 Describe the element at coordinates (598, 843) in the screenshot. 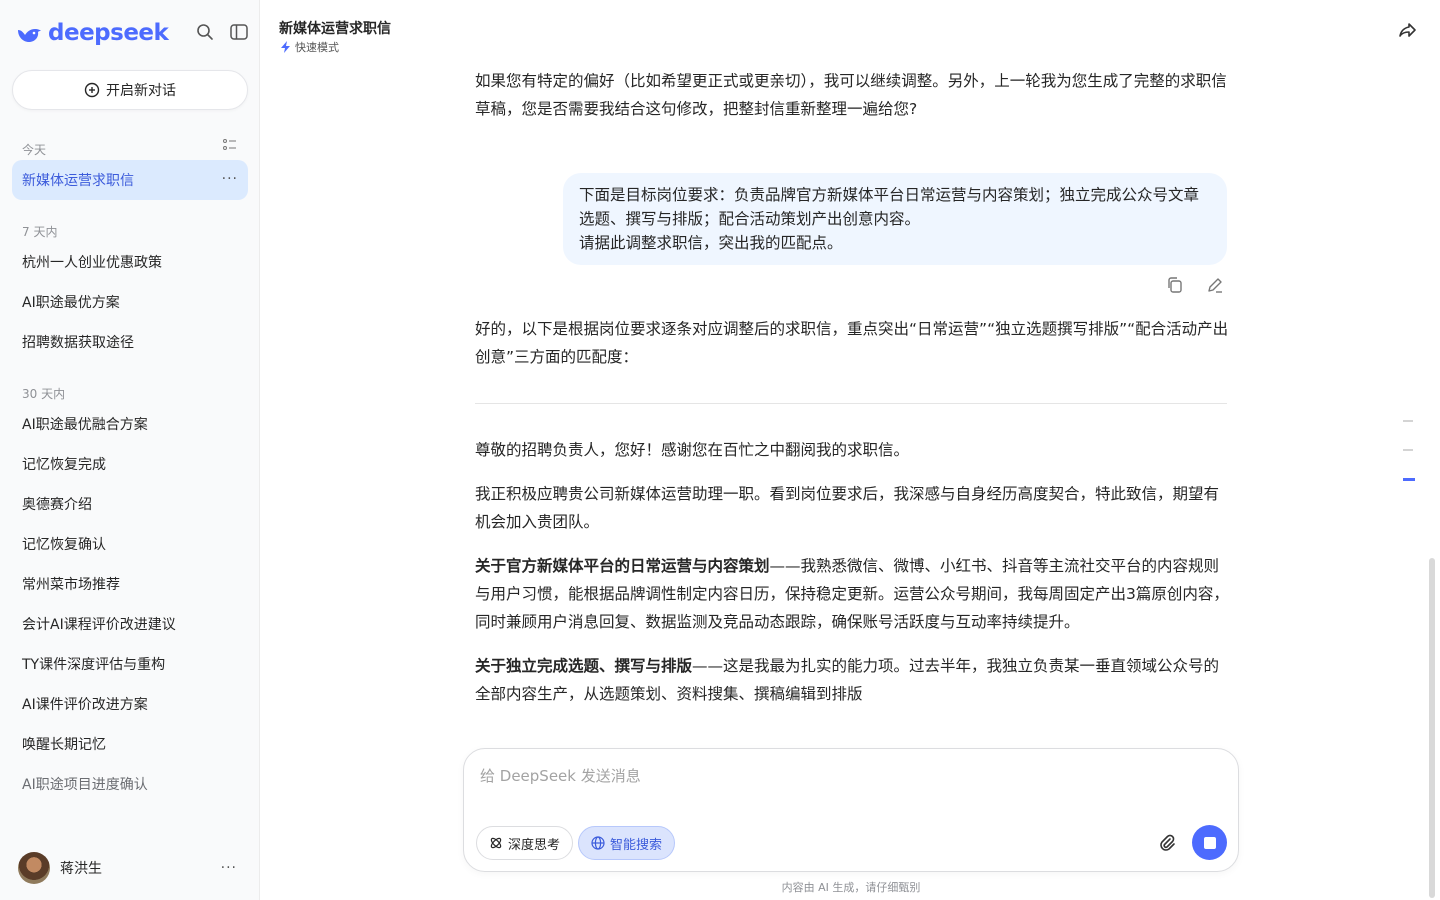

I see `globe-icon` at that location.